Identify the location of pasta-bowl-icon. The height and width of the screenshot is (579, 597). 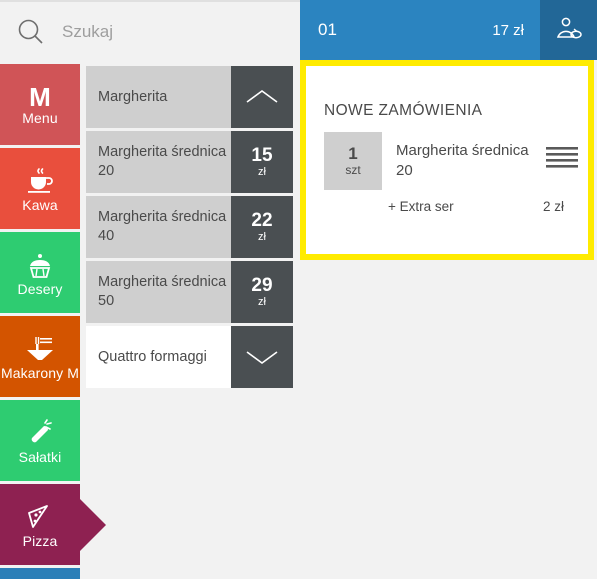
(40, 348).